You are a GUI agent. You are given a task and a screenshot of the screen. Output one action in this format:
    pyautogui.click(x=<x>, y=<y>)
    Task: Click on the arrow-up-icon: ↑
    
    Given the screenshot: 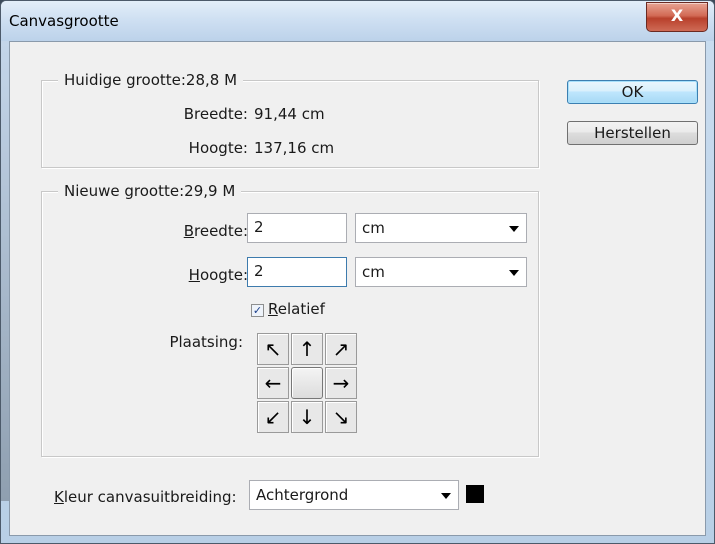 What is the action you would take?
    pyautogui.click(x=307, y=349)
    